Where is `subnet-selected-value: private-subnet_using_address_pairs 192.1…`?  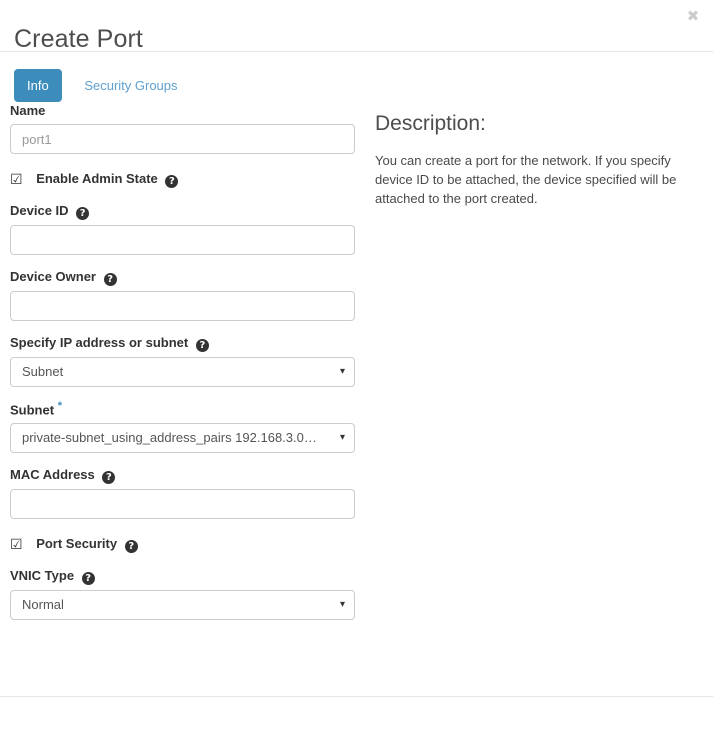 subnet-selected-value: private-subnet_using_address_pairs 192.1… is located at coordinates (169, 438).